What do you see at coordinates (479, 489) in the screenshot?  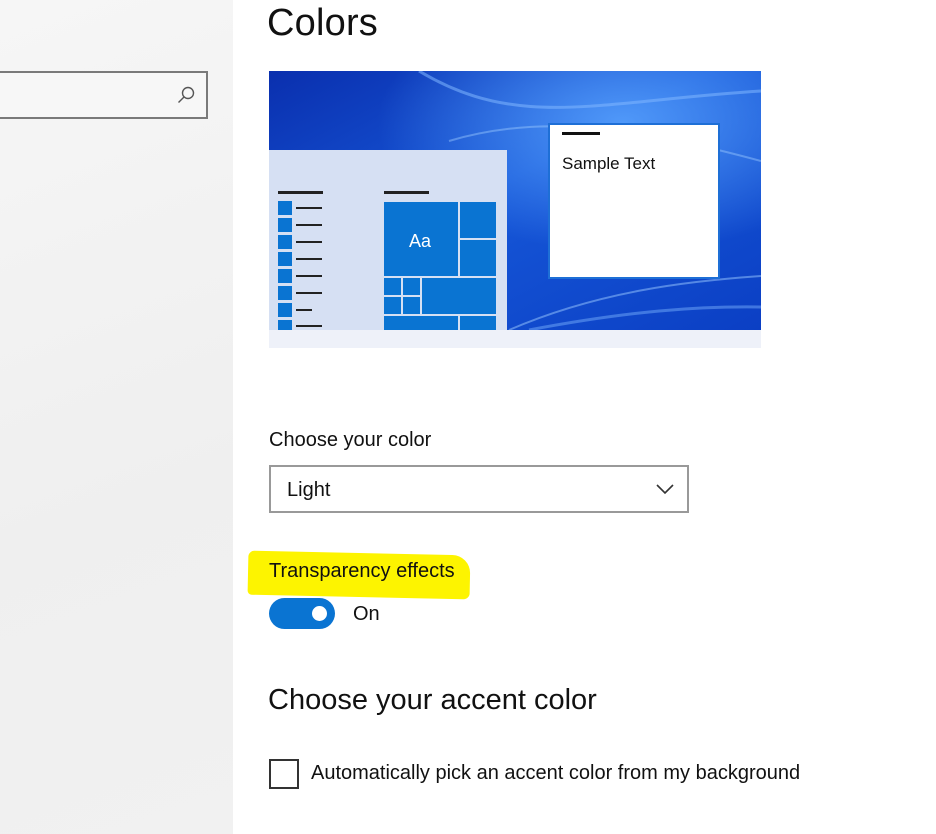 I see `color-mode-dropdown: Light` at bounding box center [479, 489].